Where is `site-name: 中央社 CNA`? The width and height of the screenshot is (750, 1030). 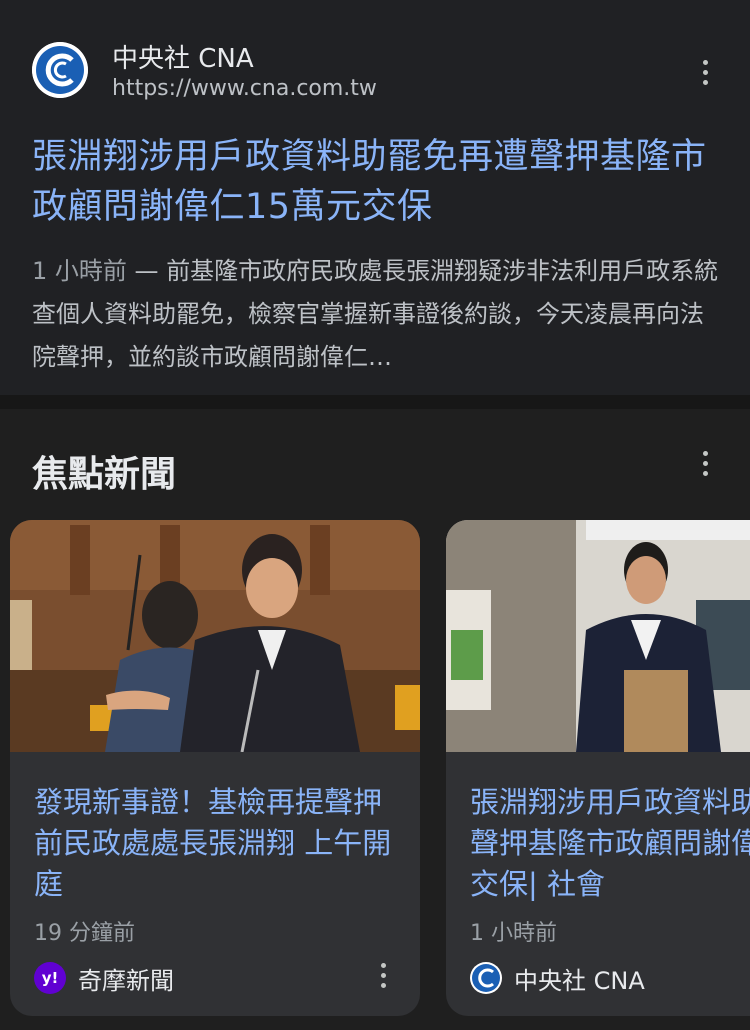
site-name: 中央社 CNA is located at coordinates (183, 56).